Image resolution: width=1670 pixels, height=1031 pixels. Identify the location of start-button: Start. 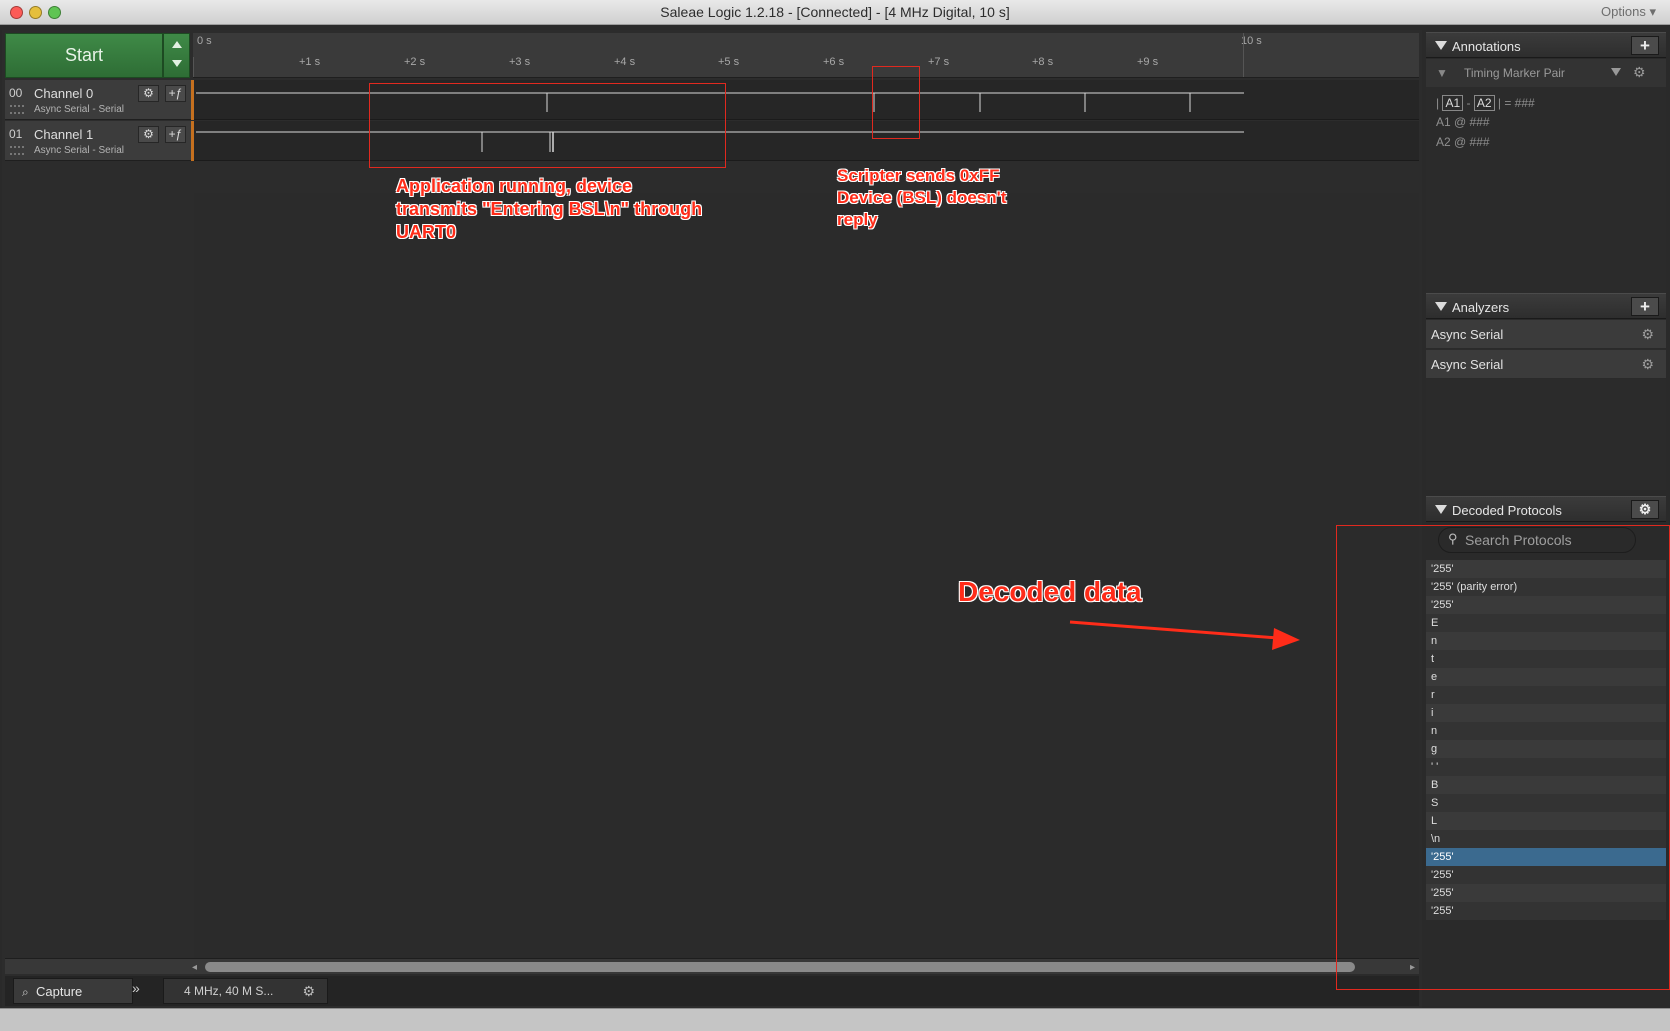
(84, 55).